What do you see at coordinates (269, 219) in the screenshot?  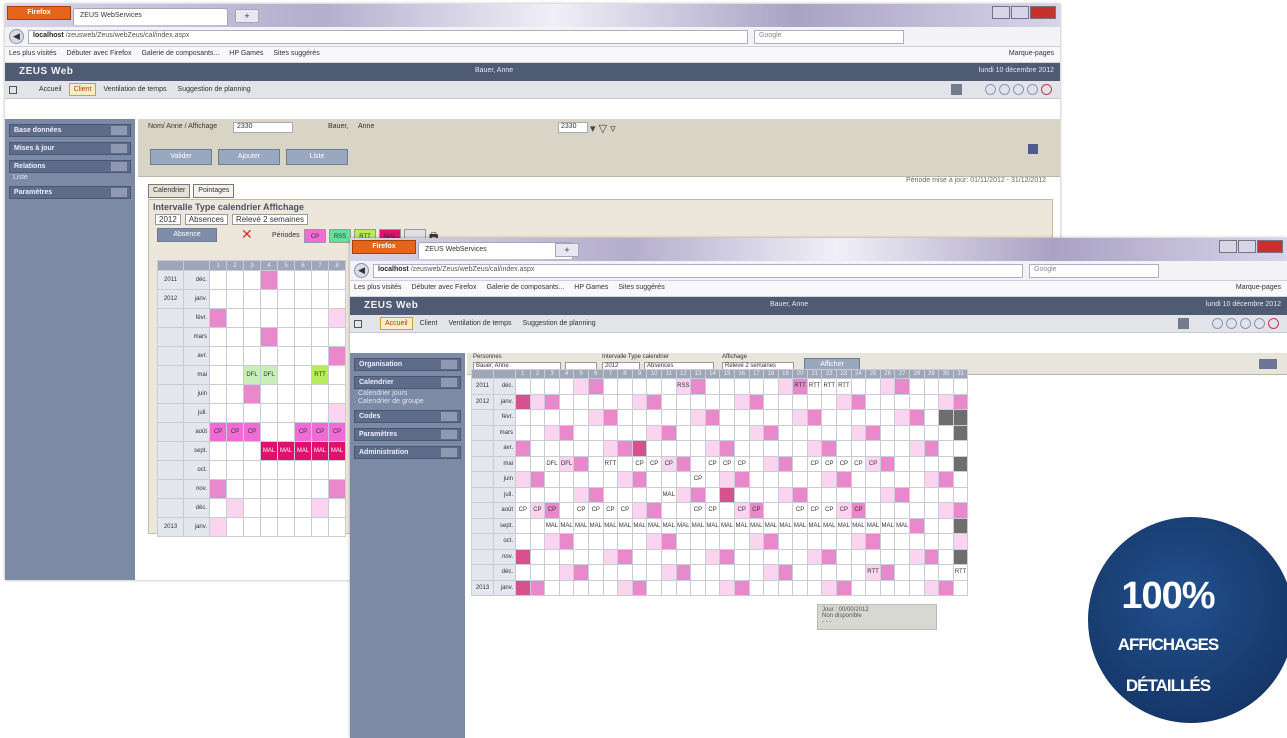 I see `display-select: Relevé 2 semaines` at bounding box center [269, 219].